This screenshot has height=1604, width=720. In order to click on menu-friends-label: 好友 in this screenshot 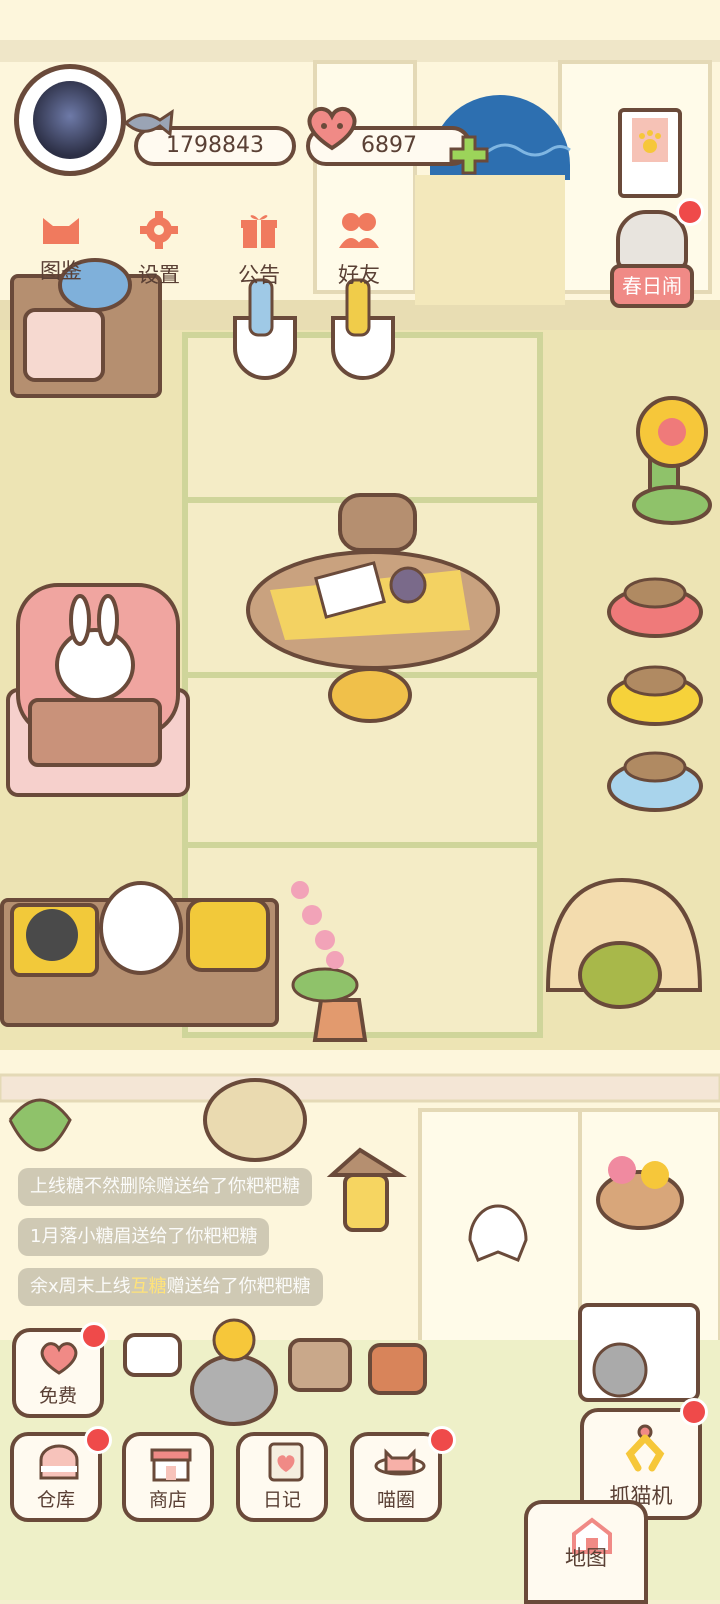, I will do `click(359, 275)`.